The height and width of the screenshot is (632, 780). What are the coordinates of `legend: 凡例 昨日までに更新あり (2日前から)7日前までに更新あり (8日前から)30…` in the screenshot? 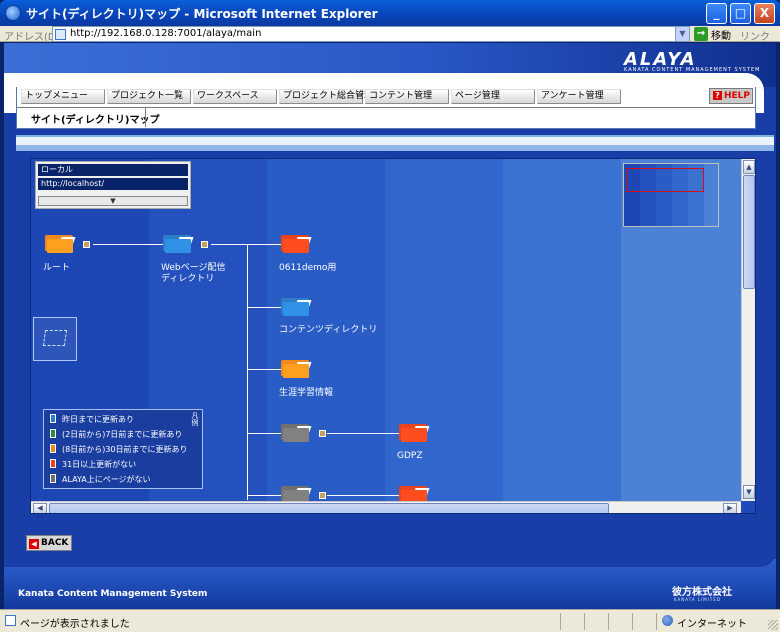 It's located at (123, 449).